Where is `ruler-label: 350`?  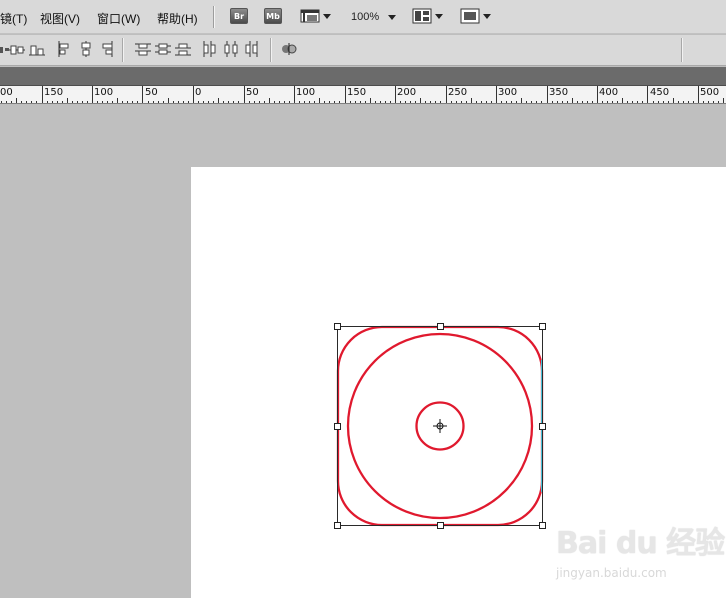
ruler-label: 350 is located at coordinates (559, 92).